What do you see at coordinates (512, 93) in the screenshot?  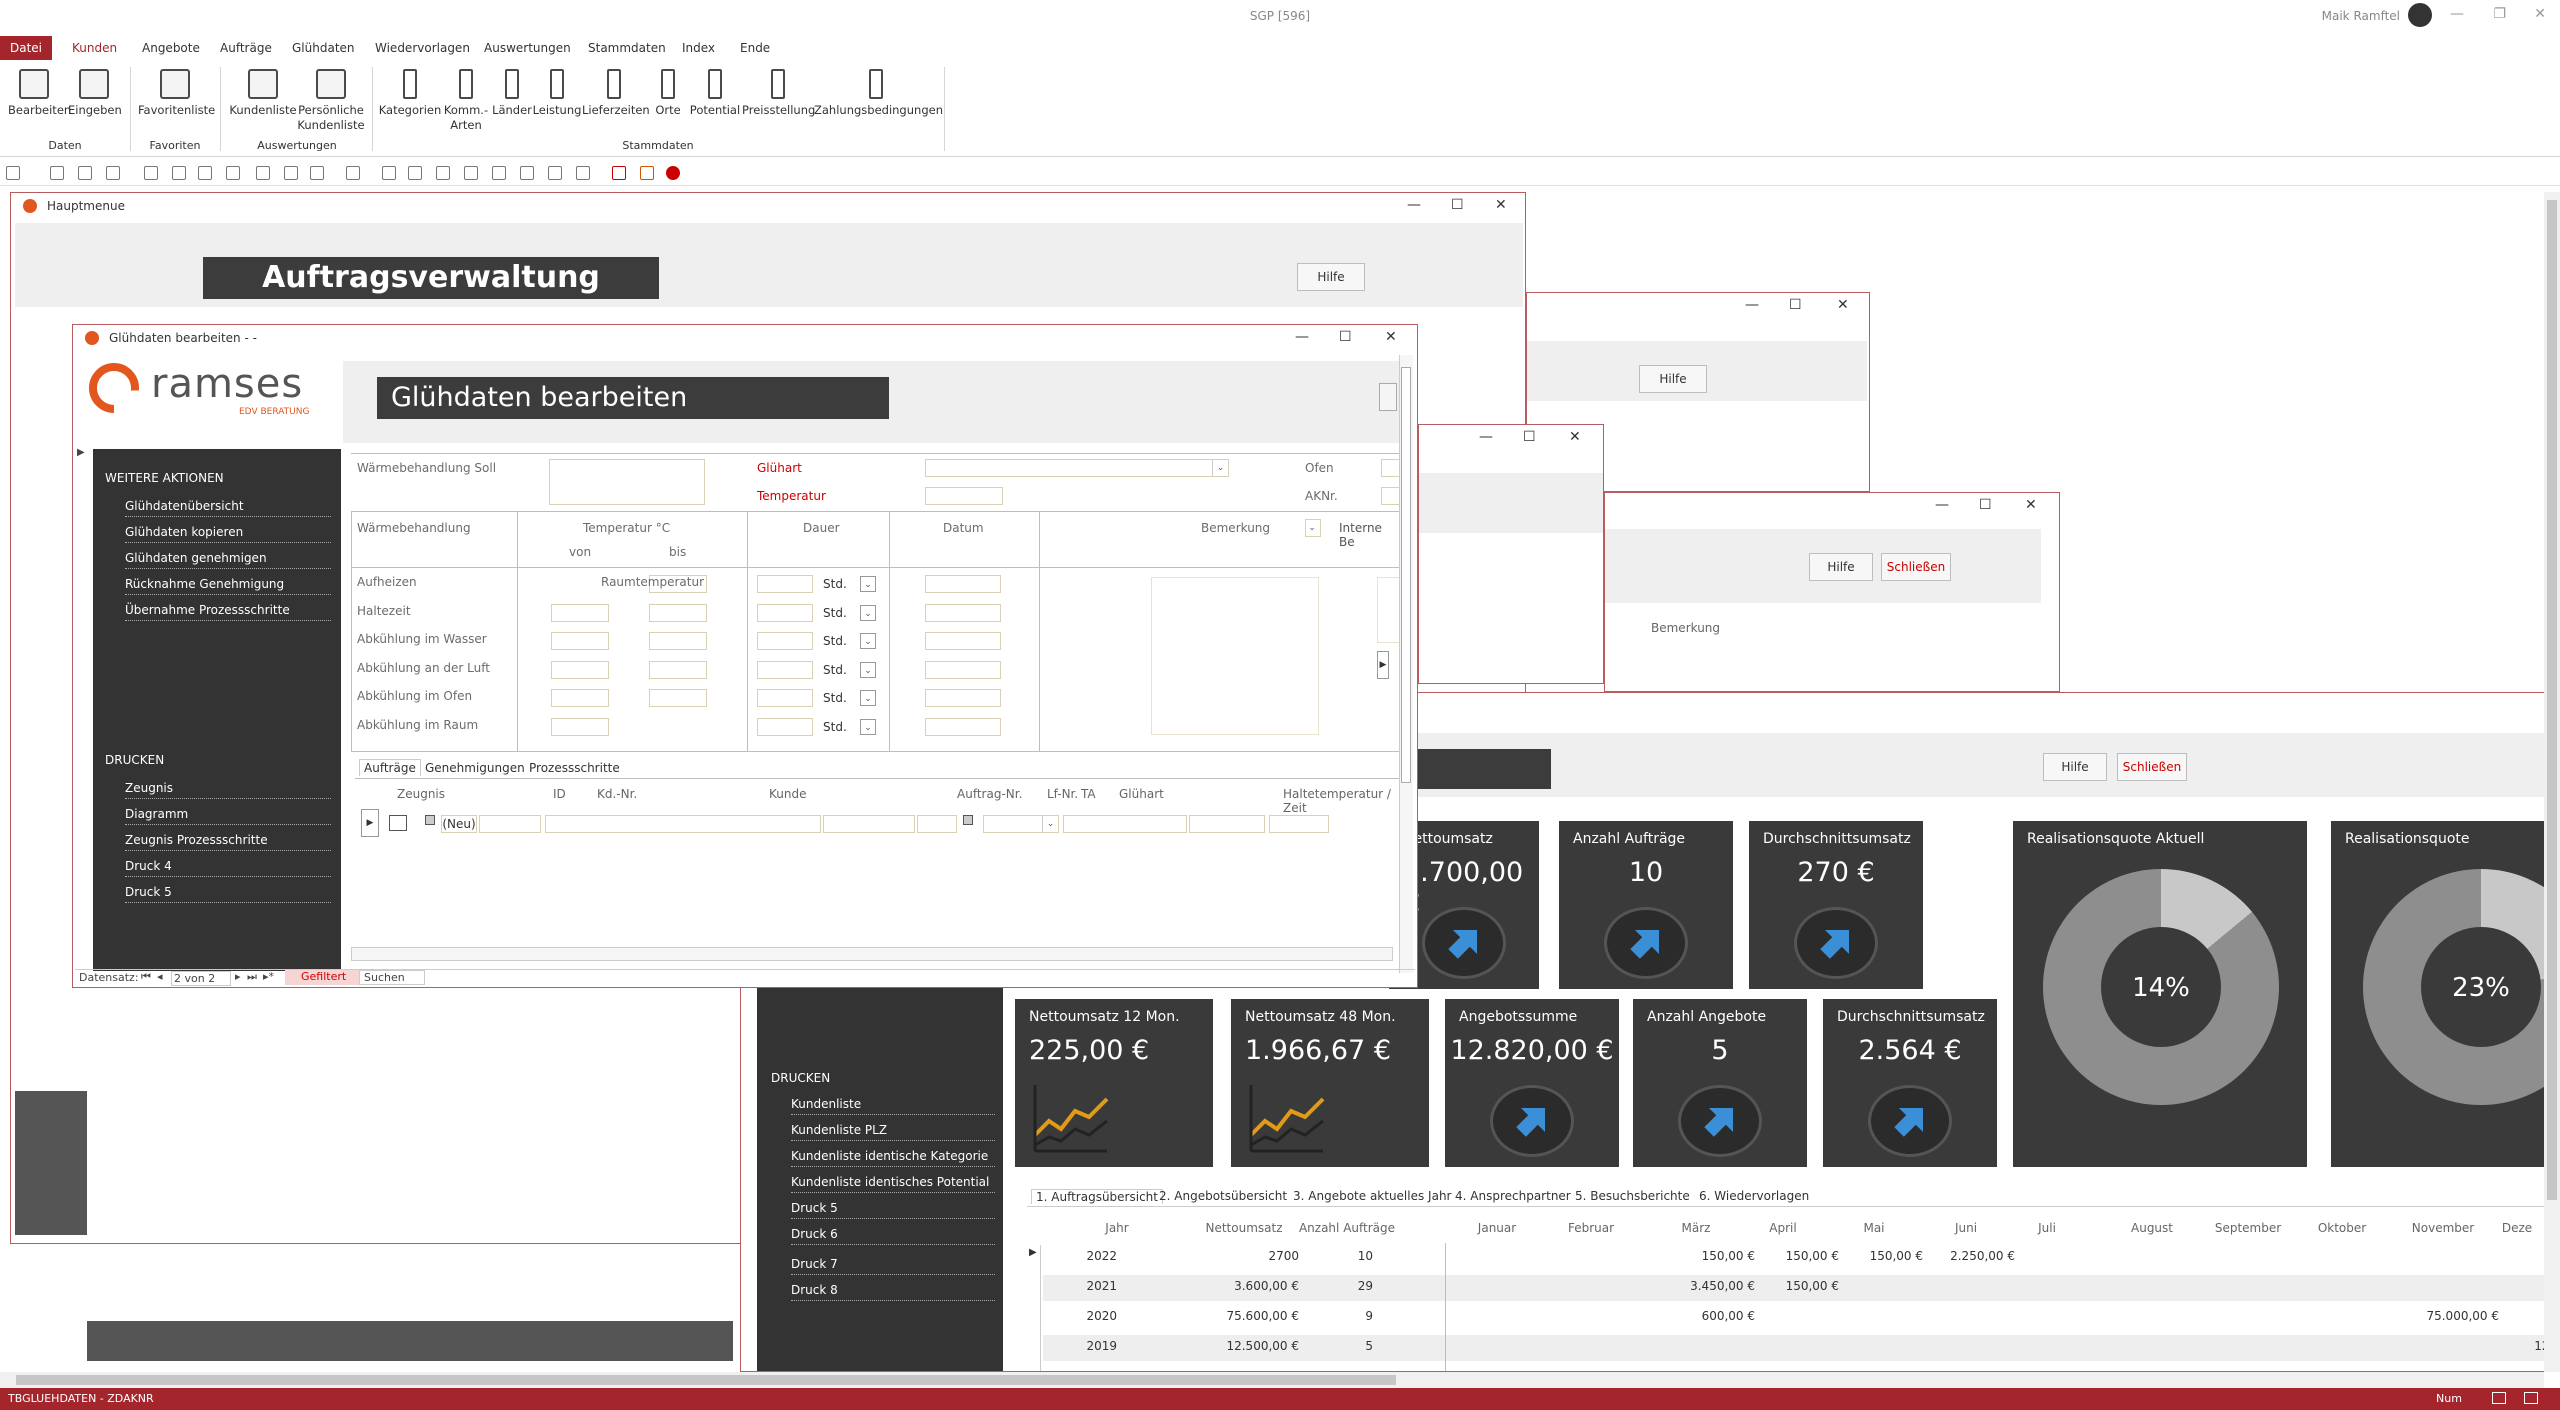 I see `laender-button: Länder` at bounding box center [512, 93].